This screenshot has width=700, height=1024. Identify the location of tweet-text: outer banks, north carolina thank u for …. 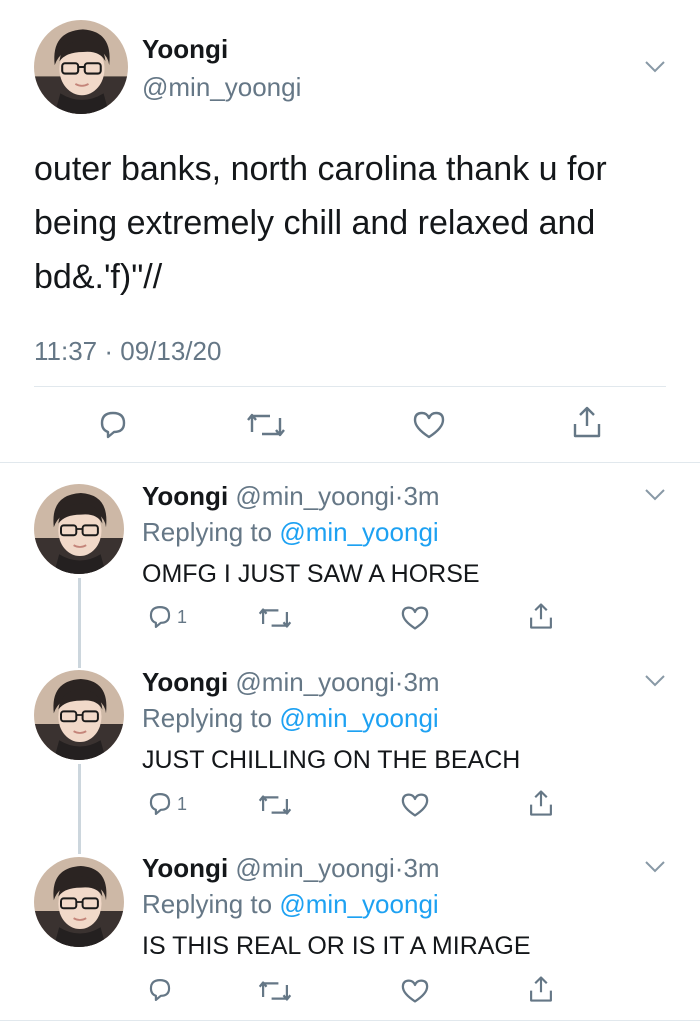
(354, 223).